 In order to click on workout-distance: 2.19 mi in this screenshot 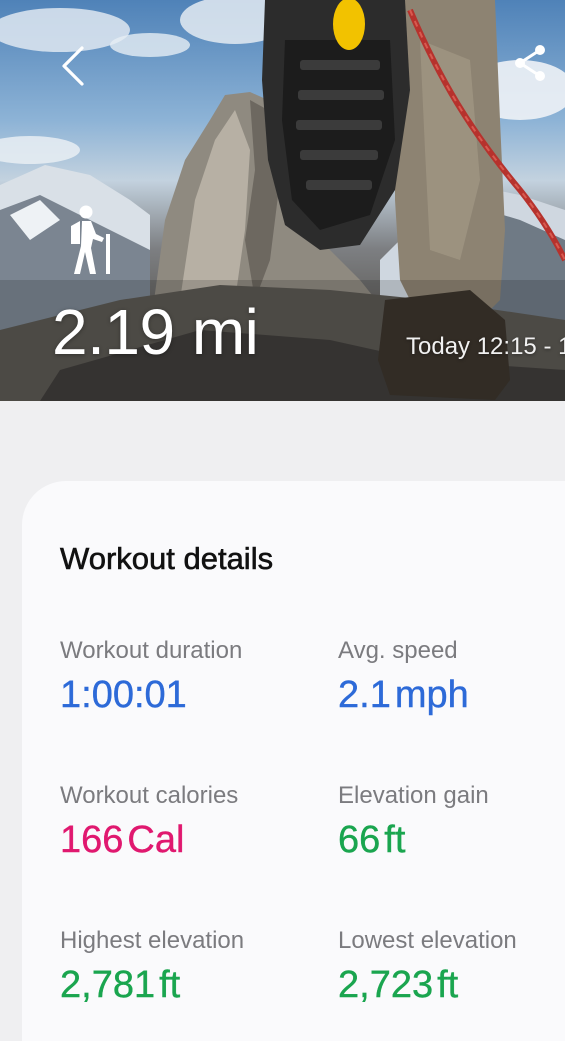, I will do `click(155, 332)`.